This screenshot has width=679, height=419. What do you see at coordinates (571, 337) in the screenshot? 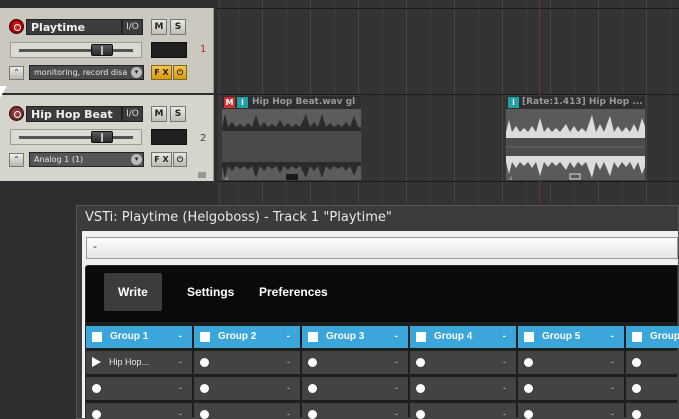
I see `group-header: Group 5 -` at bounding box center [571, 337].